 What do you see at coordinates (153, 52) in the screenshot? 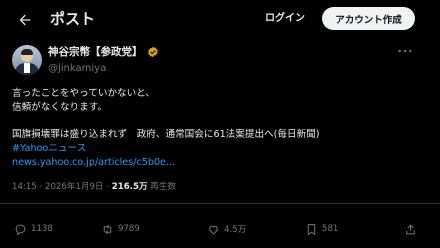
I see `verified-badge-icon` at bounding box center [153, 52].